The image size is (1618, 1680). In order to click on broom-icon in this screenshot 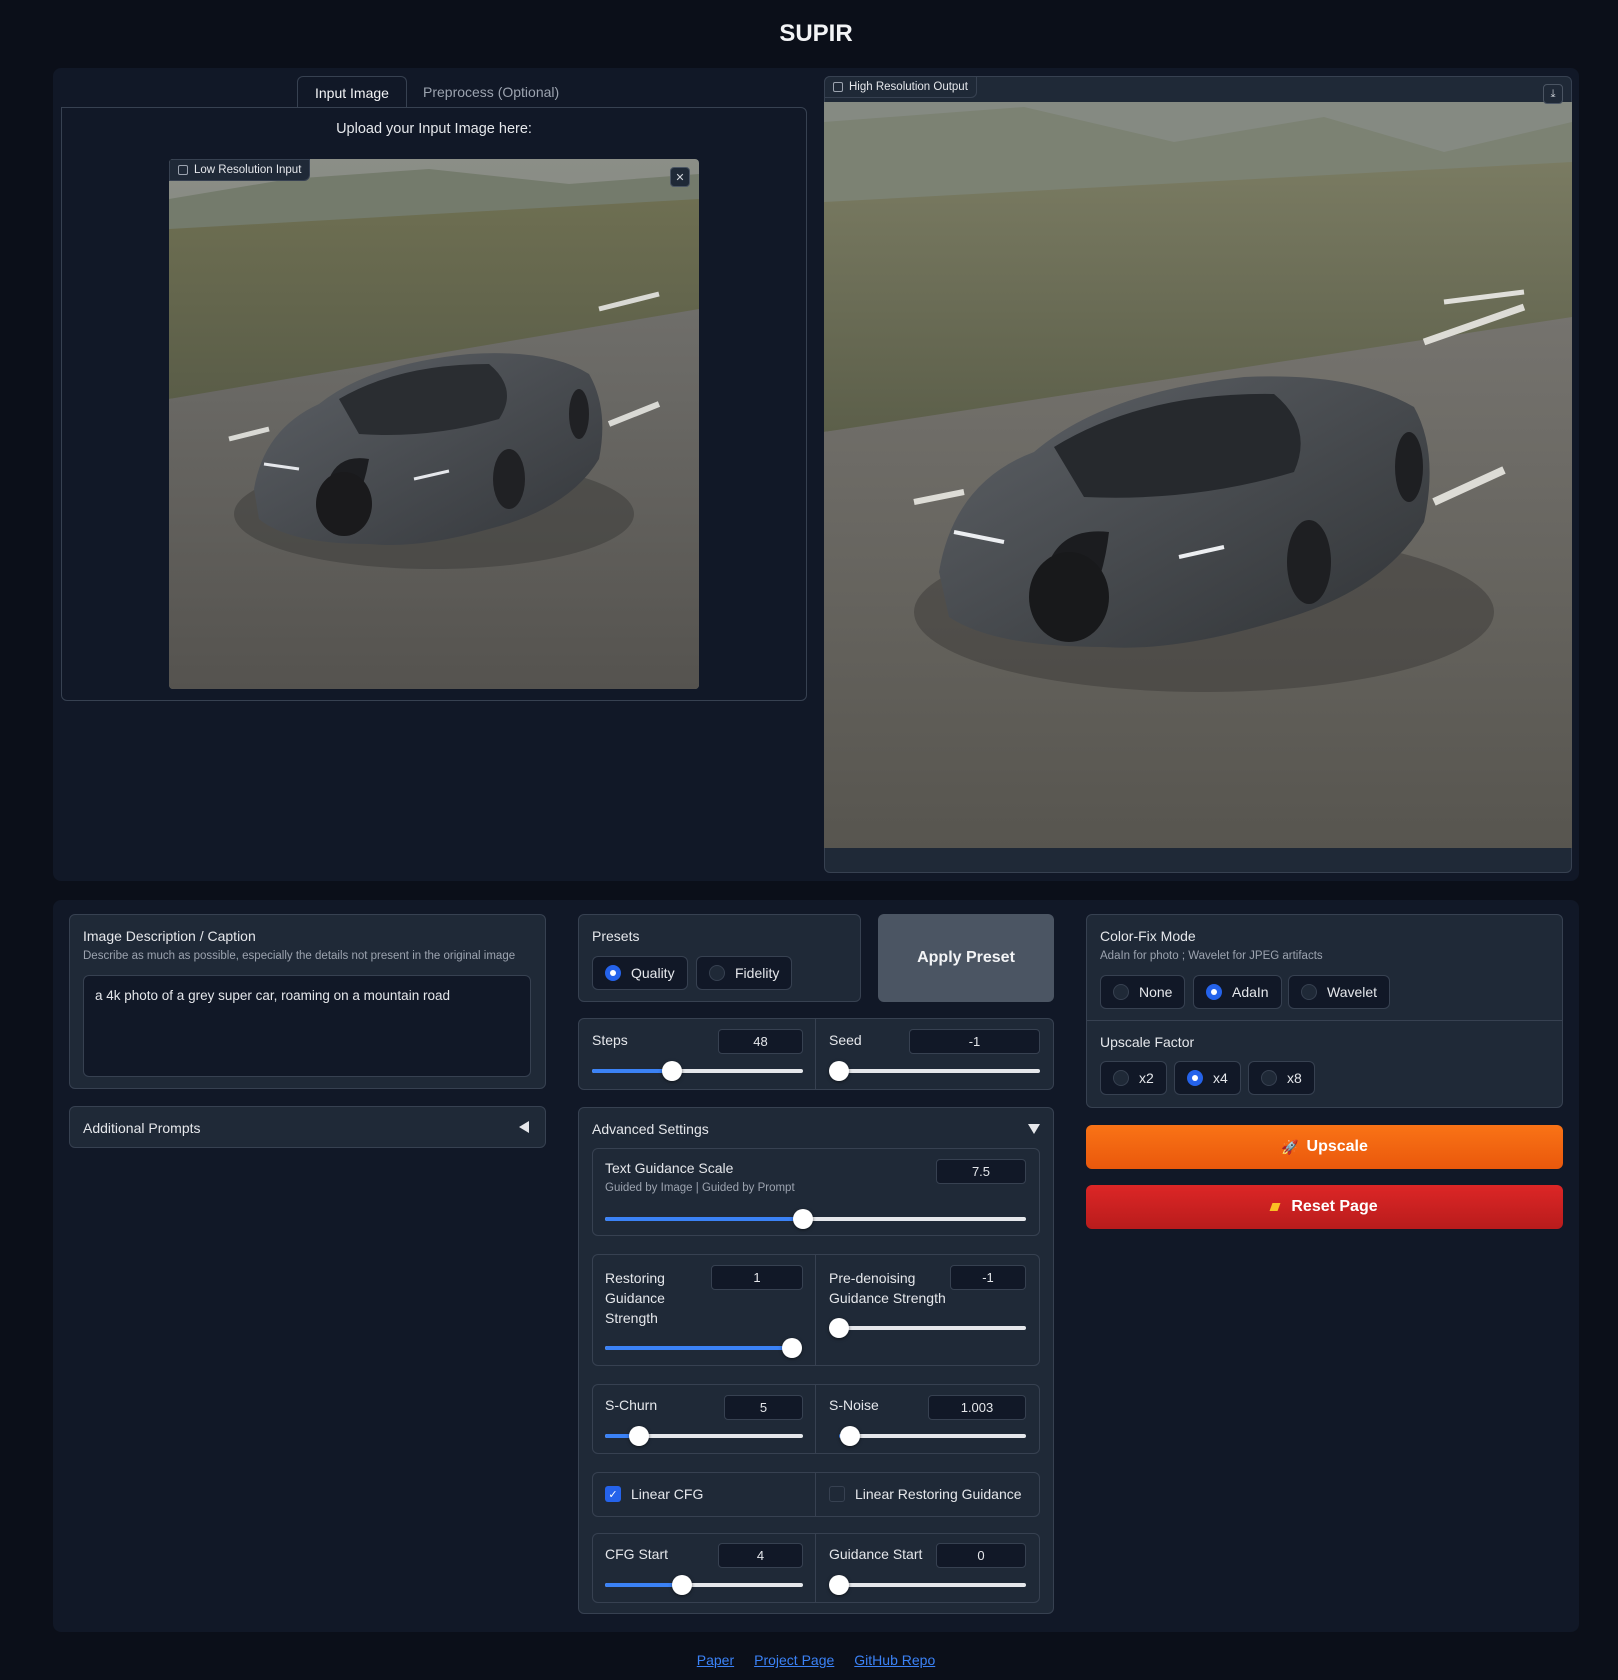, I will do `click(1275, 1207)`.